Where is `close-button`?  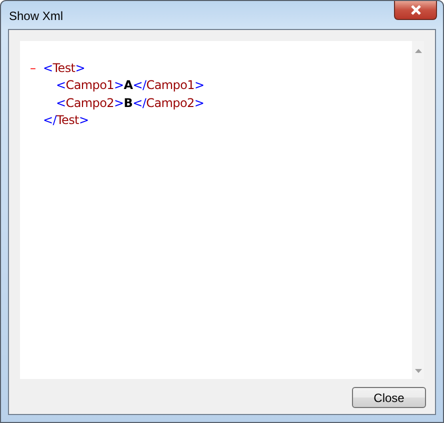 close-button is located at coordinates (415, 10).